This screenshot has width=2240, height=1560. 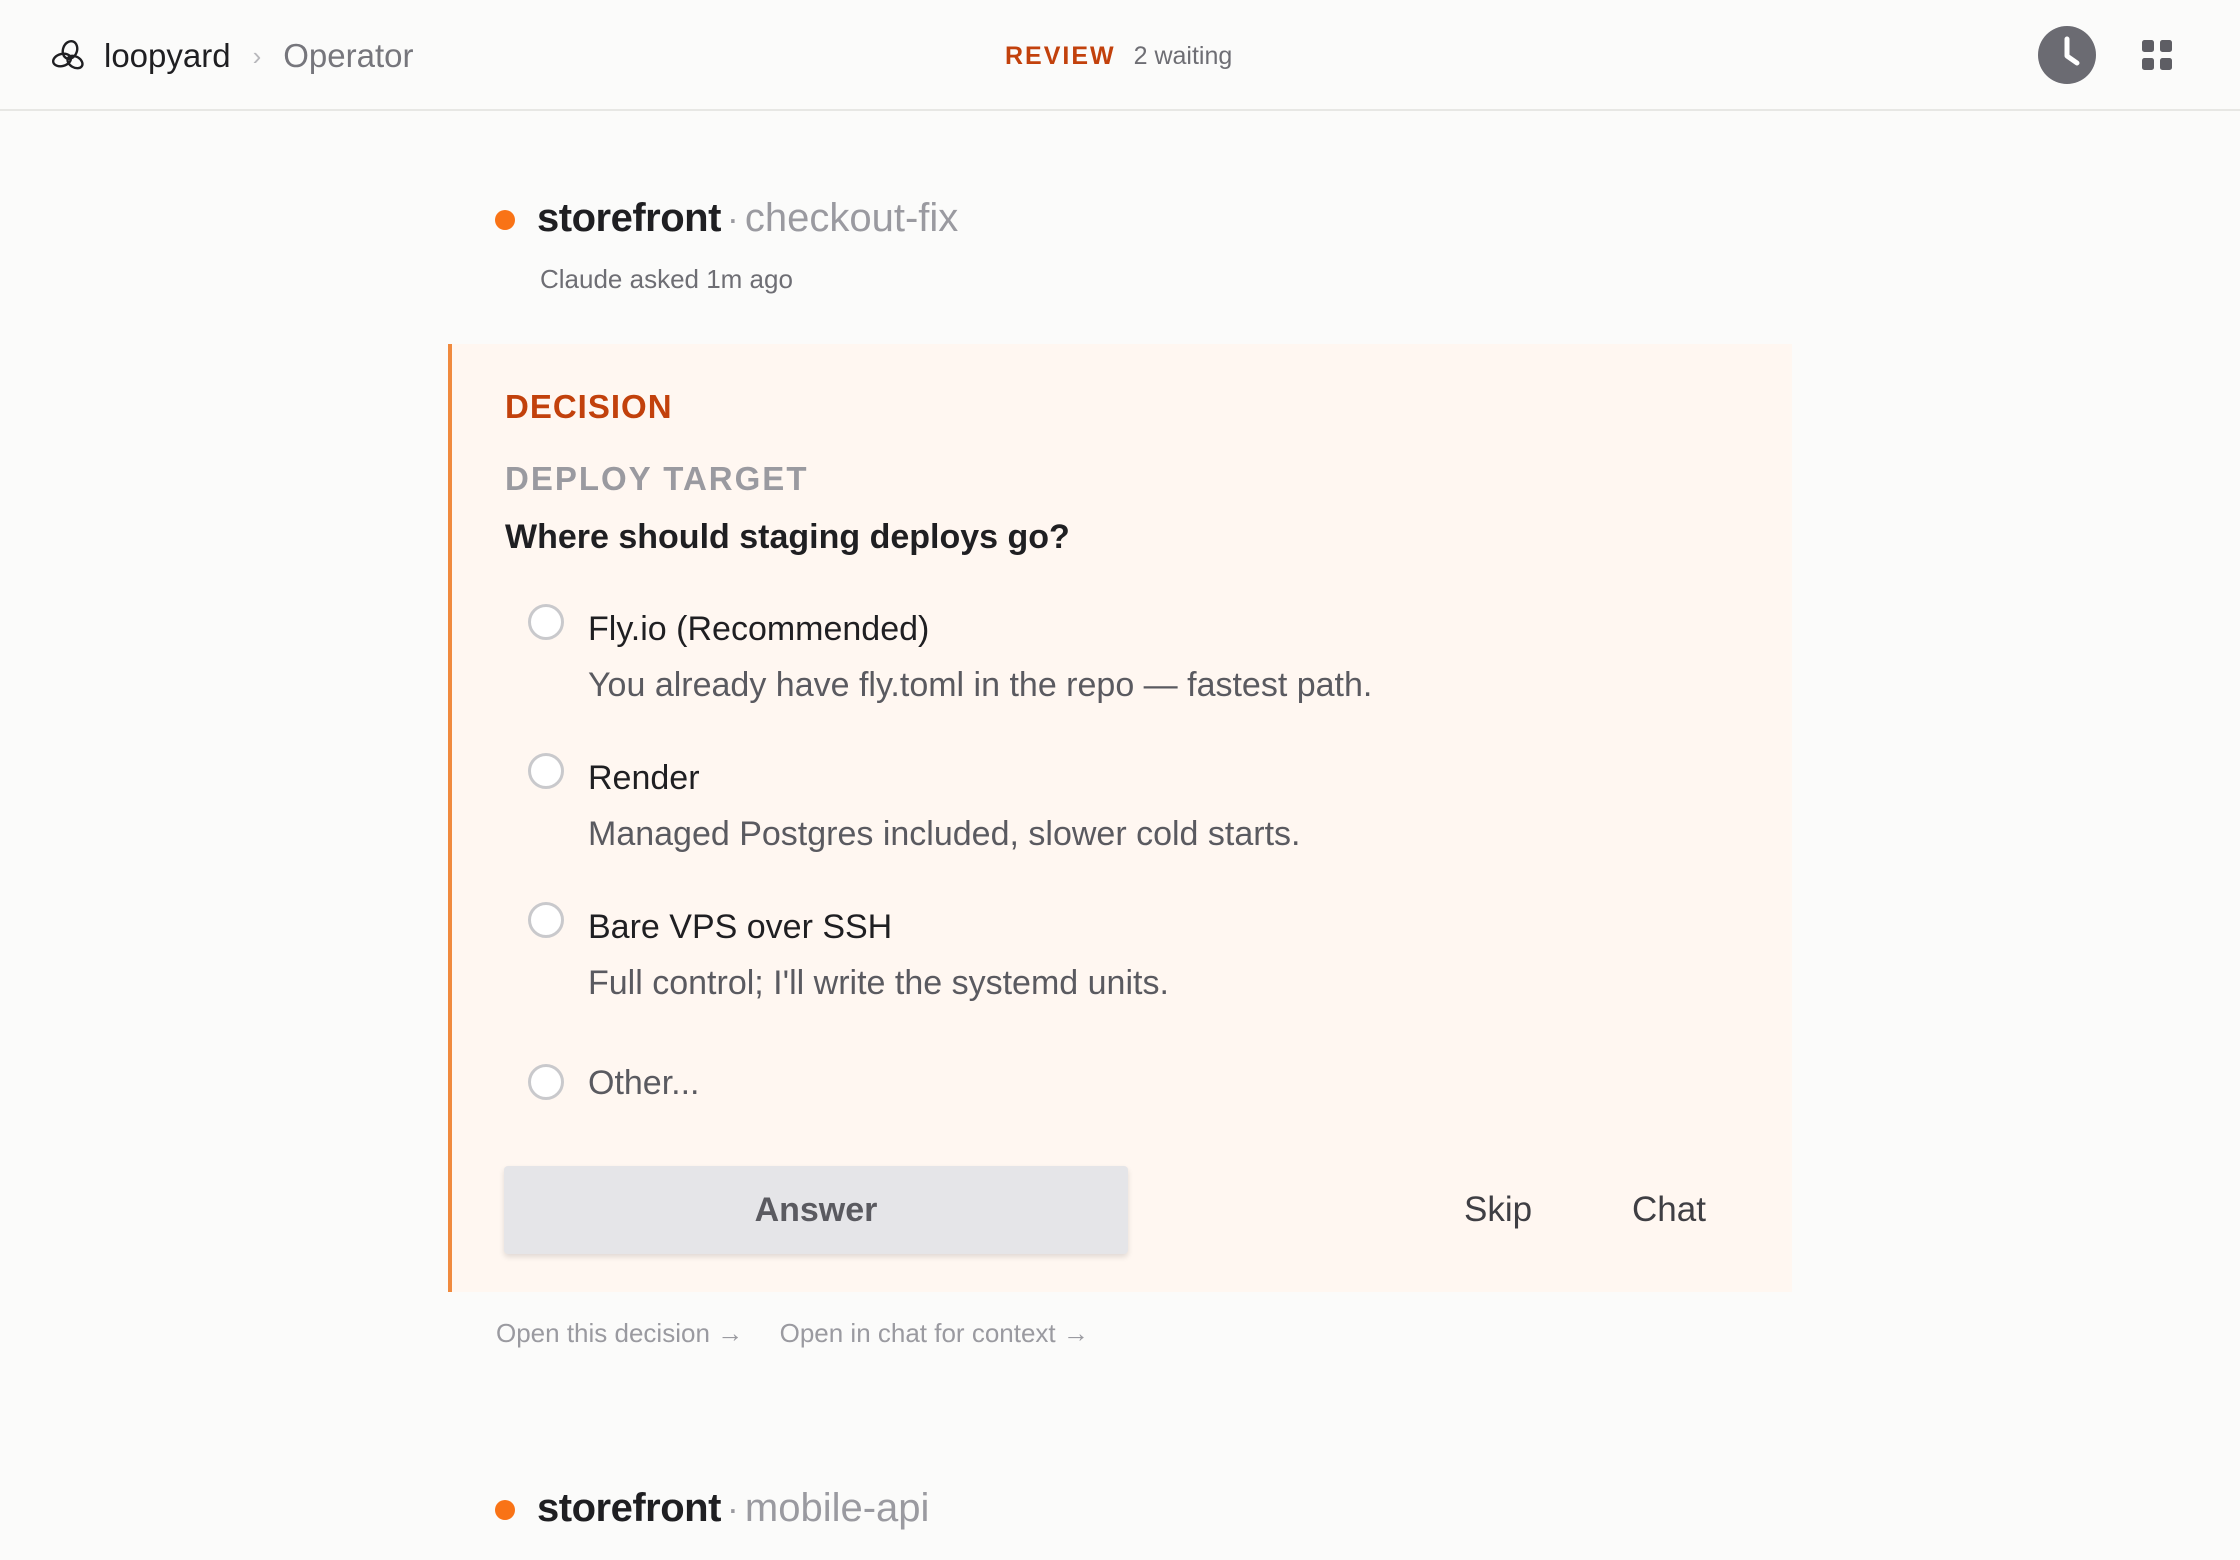 I want to click on breadcrumb: loopyard › Operator, so click(x=231, y=56).